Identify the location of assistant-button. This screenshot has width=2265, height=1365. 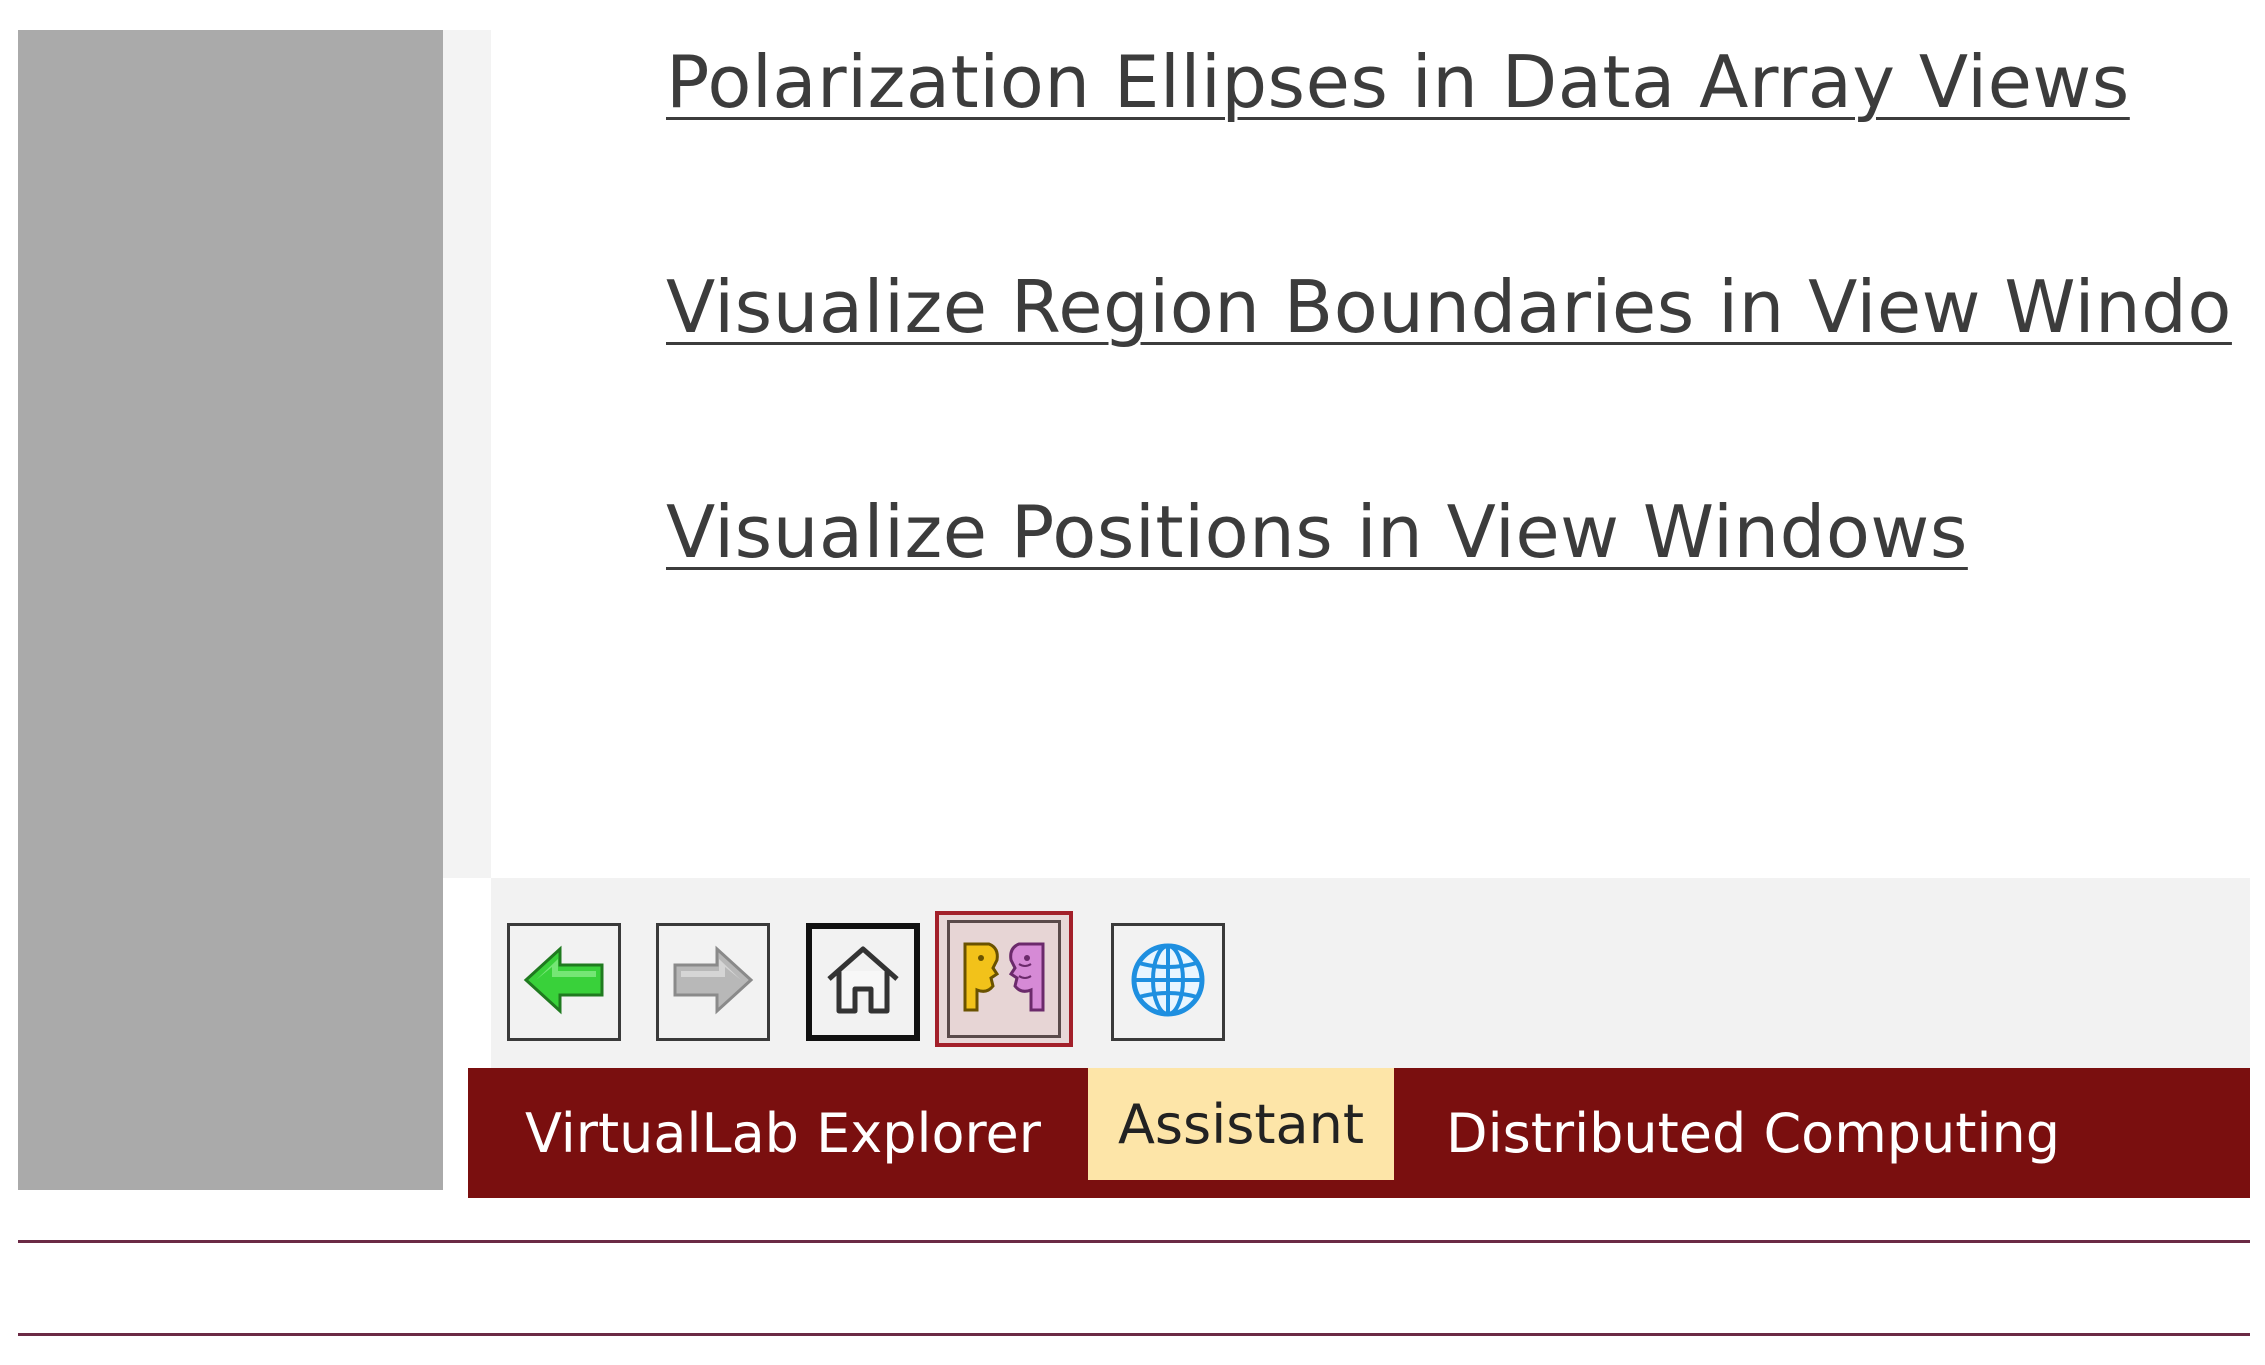
(1004, 979).